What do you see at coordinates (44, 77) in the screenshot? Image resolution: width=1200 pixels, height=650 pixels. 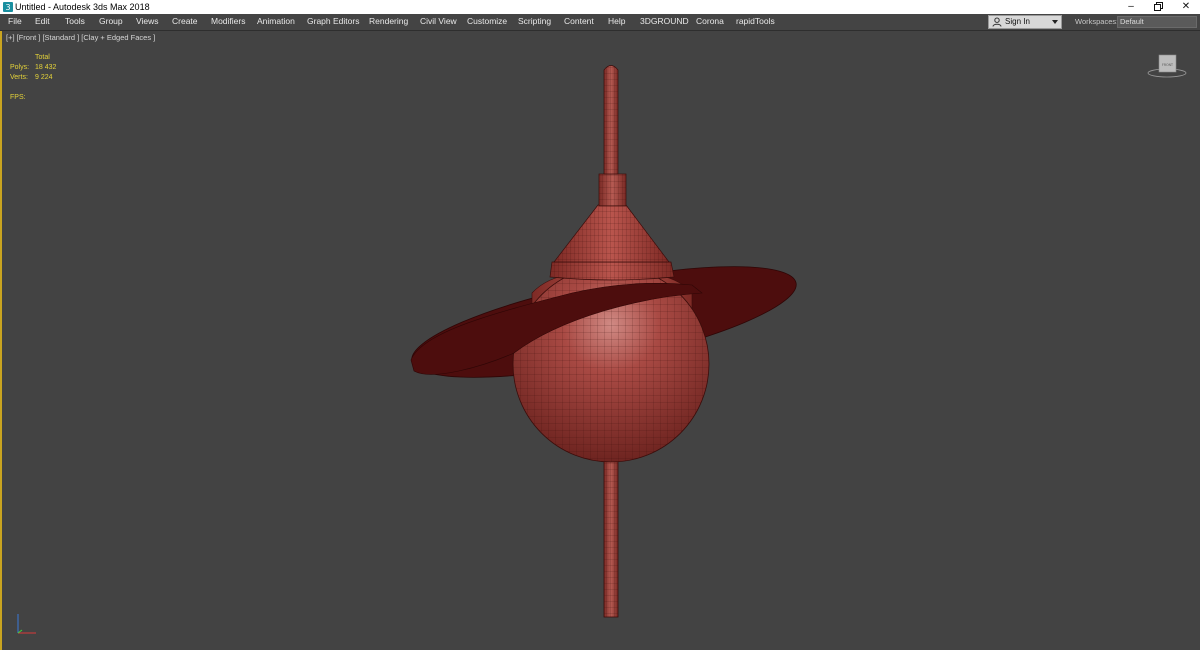 I see `verts-value: 9 224` at bounding box center [44, 77].